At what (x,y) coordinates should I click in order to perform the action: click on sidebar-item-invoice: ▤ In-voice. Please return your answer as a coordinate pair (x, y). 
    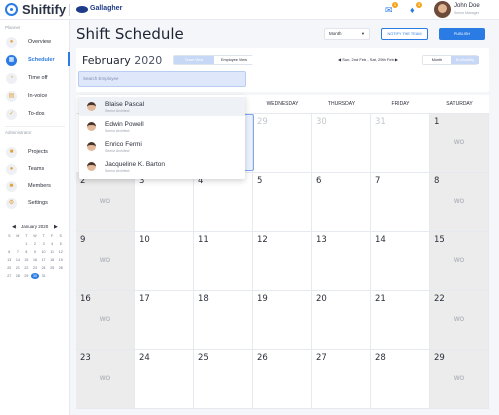
    Looking at the image, I should click on (36, 97).